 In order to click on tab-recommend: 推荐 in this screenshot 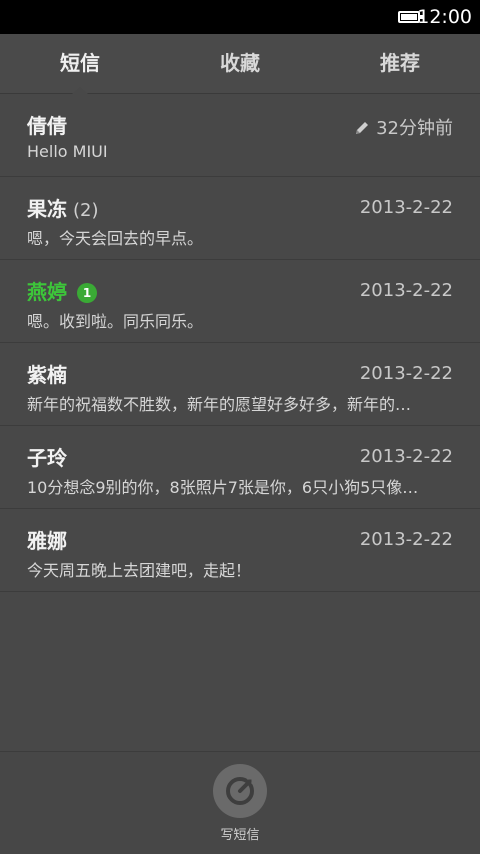, I will do `click(400, 63)`.